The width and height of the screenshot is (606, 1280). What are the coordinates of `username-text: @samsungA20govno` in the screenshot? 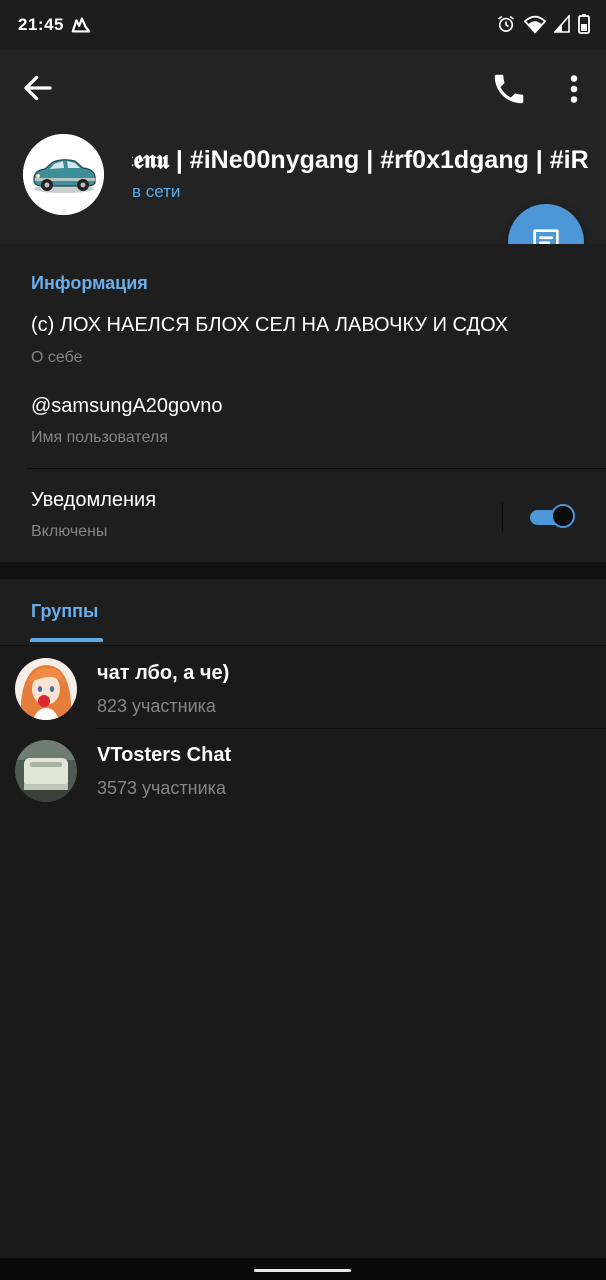 It's located at (127, 406).